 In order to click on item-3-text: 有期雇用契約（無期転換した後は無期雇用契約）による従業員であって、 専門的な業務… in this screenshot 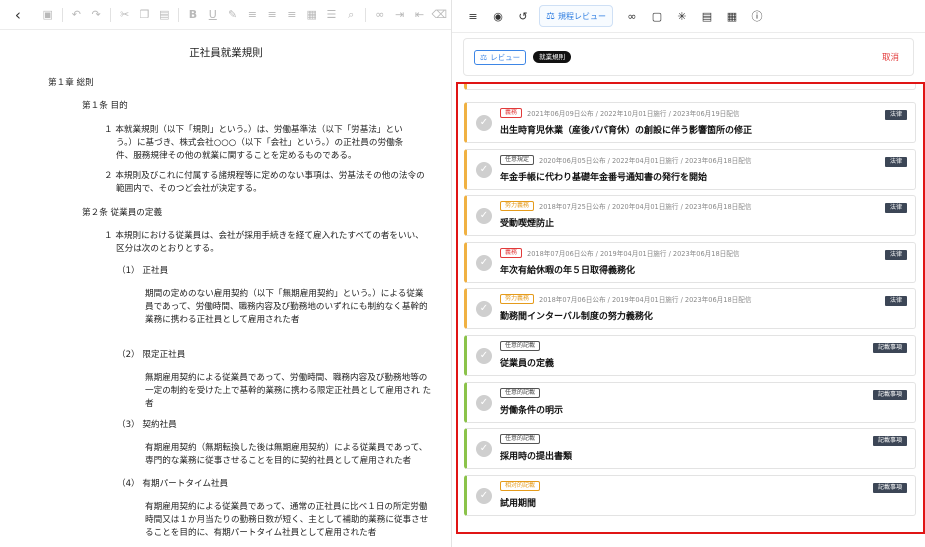, I will do `click(286, 455)`.